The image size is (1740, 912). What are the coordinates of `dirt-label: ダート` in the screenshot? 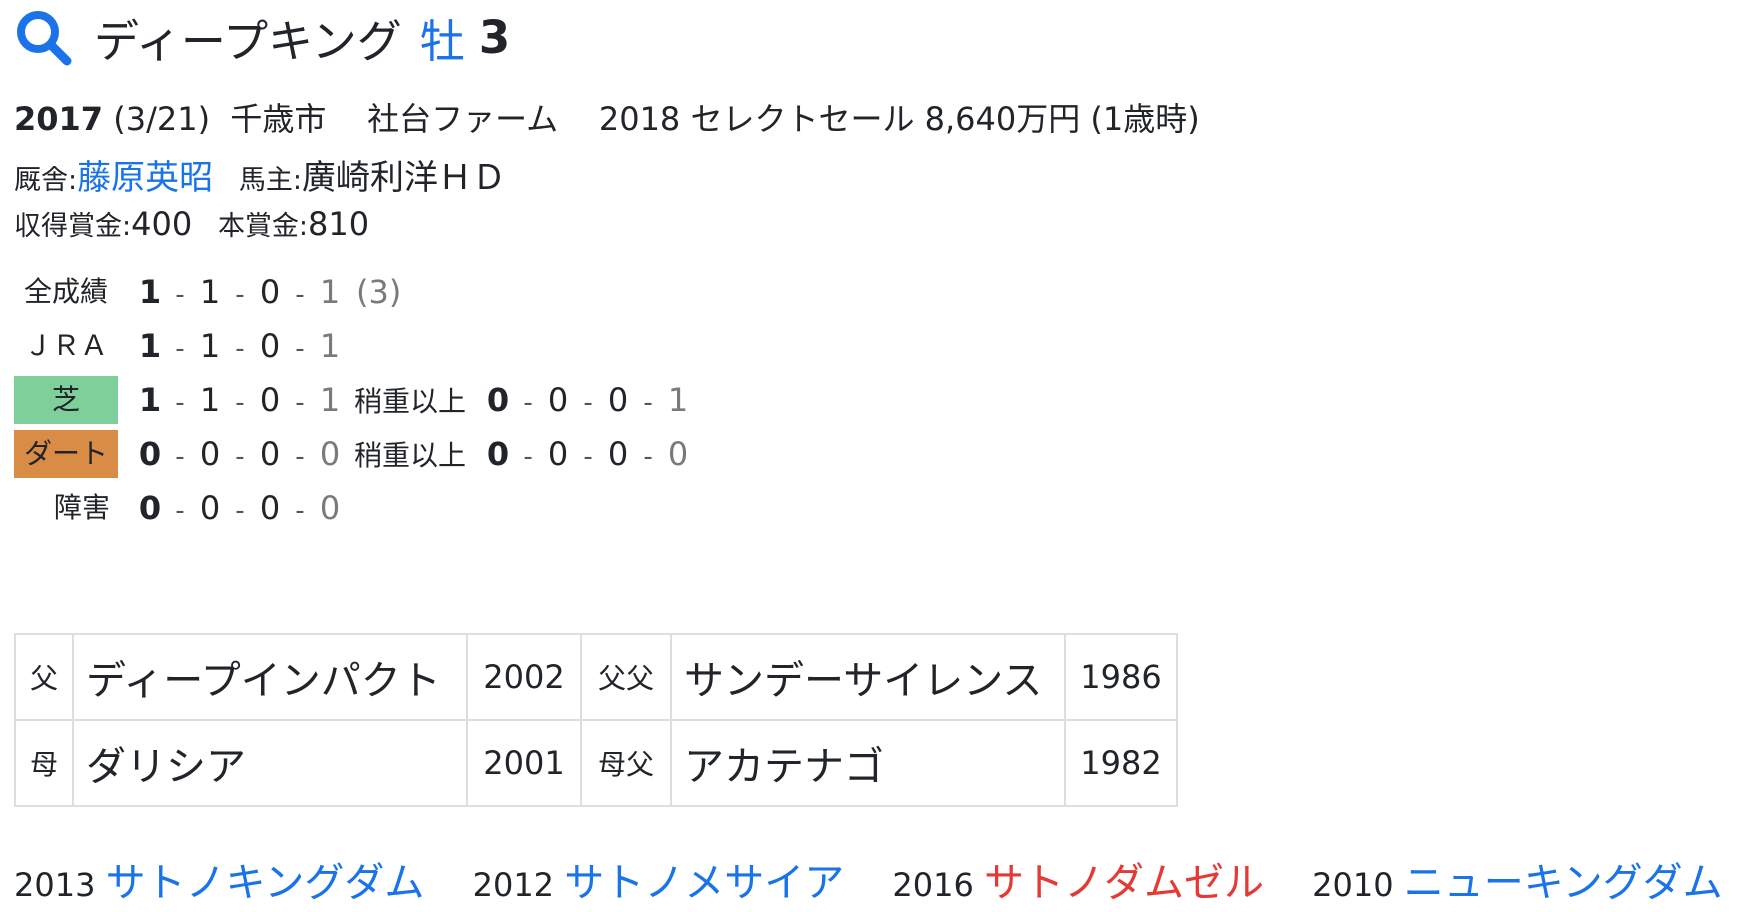 It's located at (66, 454).